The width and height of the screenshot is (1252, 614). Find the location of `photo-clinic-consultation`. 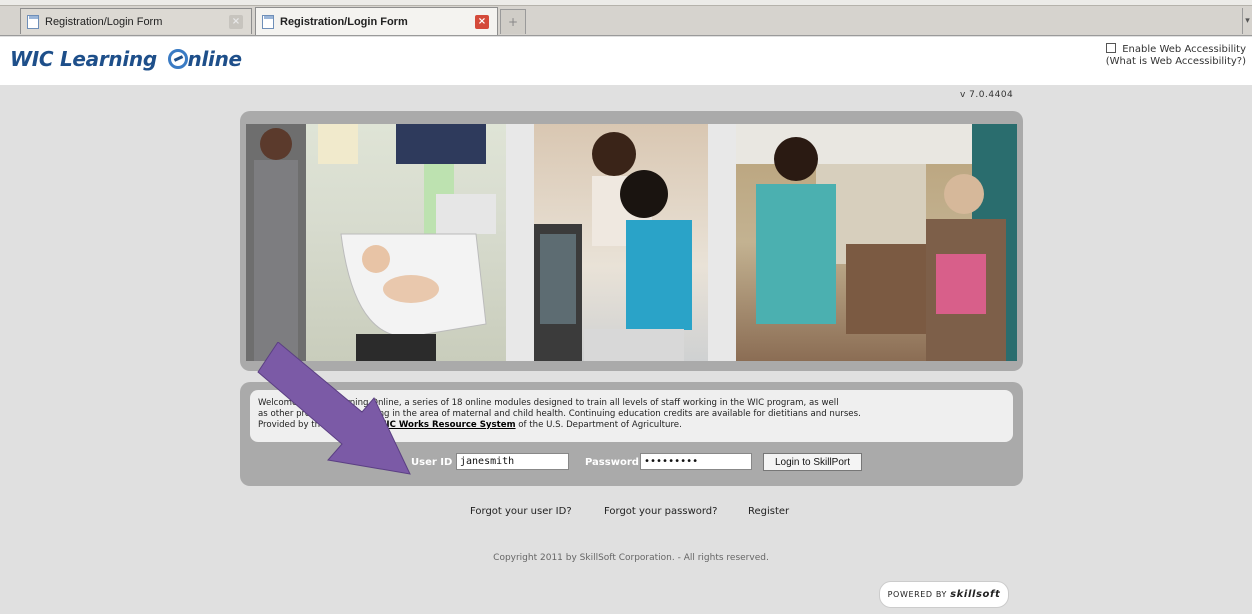

photo-clinic-consultation is located at coordinates (876, 242).